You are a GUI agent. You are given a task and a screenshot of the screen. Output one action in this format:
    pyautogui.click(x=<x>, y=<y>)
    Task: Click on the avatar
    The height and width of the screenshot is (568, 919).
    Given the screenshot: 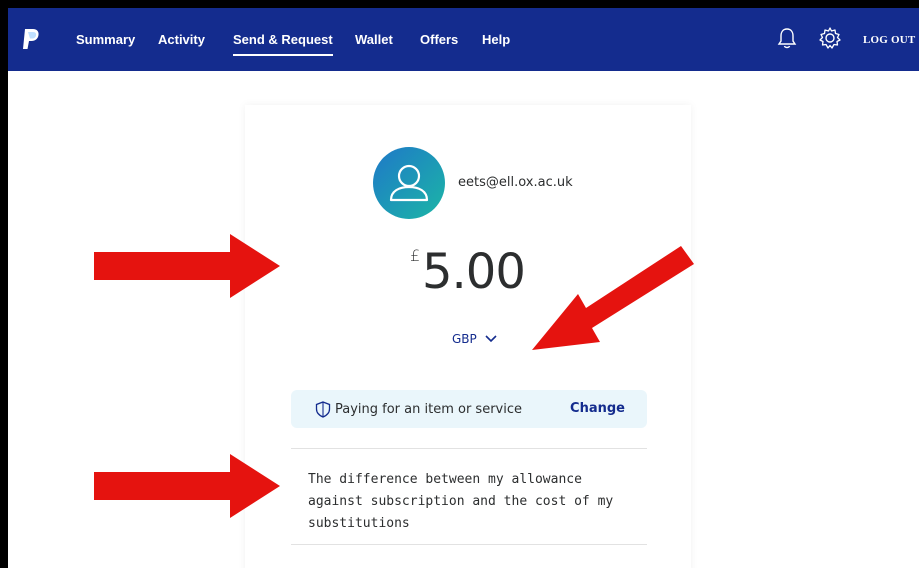 What is the action you would take?
    pyautogui.click(x=409, y=183)
    